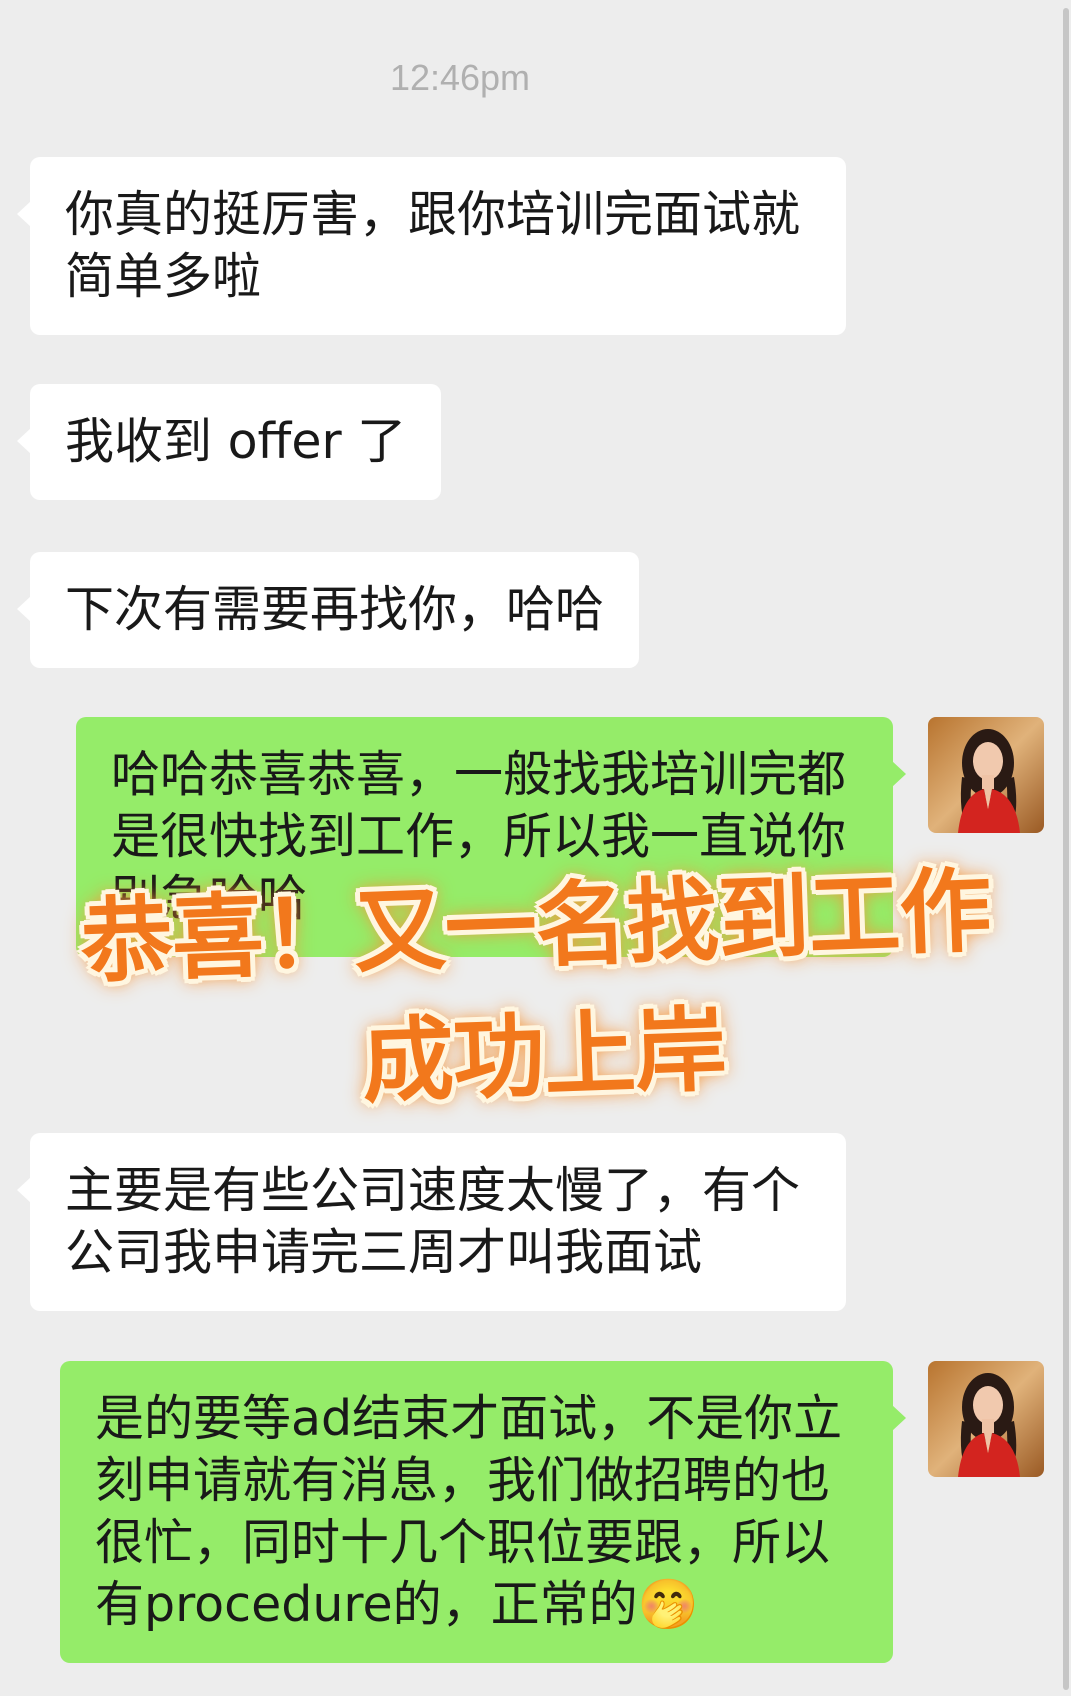 The image size is (1080, 1696). Describe the element at coordinates (1075, 848) in the screenshot. I see `screen-edge` at that location.